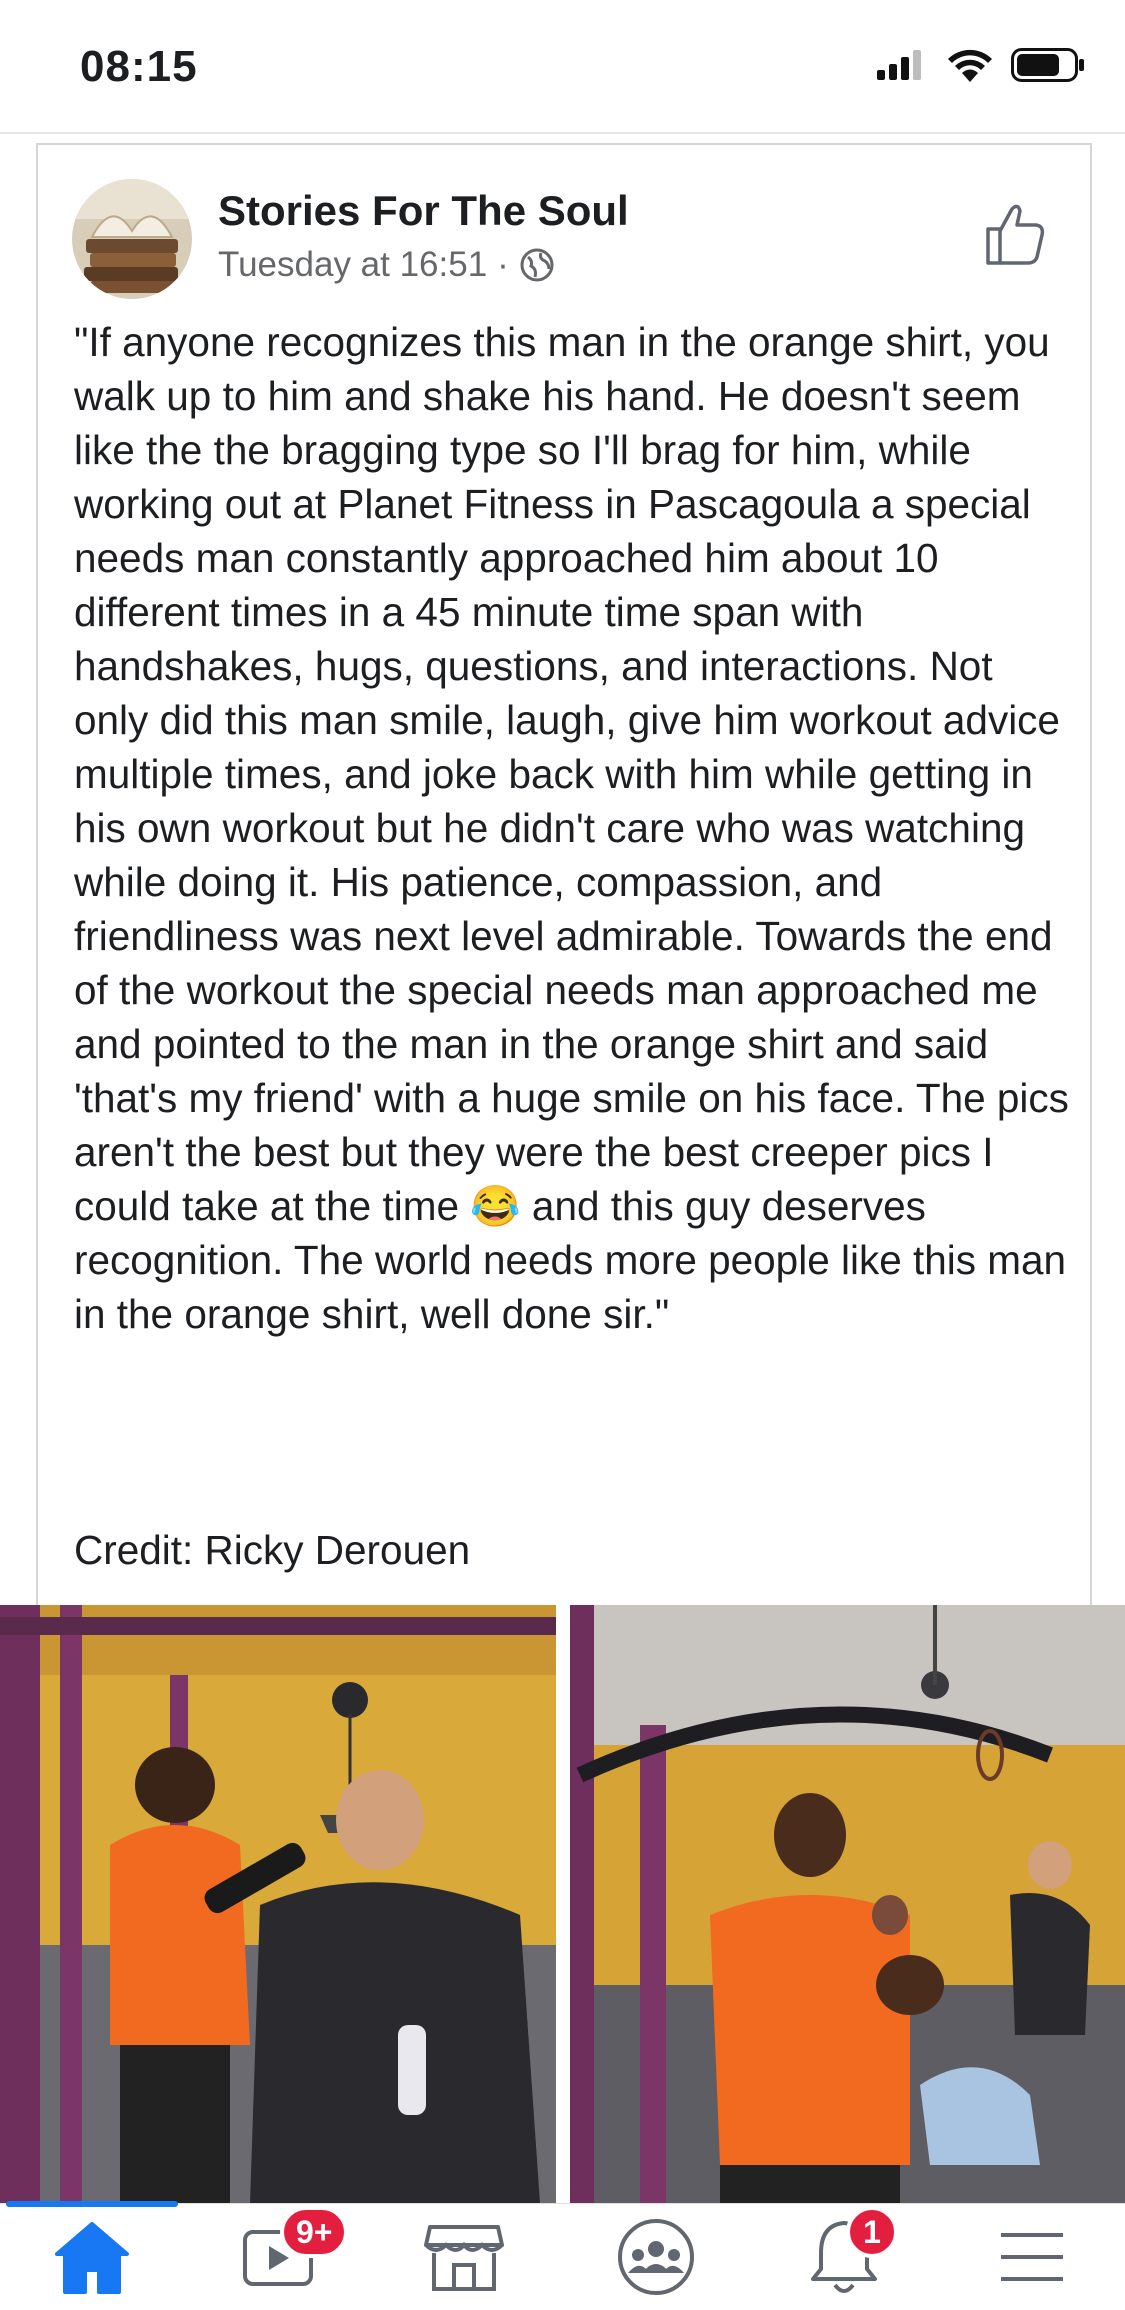  What do you see at coordinates (132, 239) in the screenshot?
I see `page-avatar` at bounding box center [132, 239].